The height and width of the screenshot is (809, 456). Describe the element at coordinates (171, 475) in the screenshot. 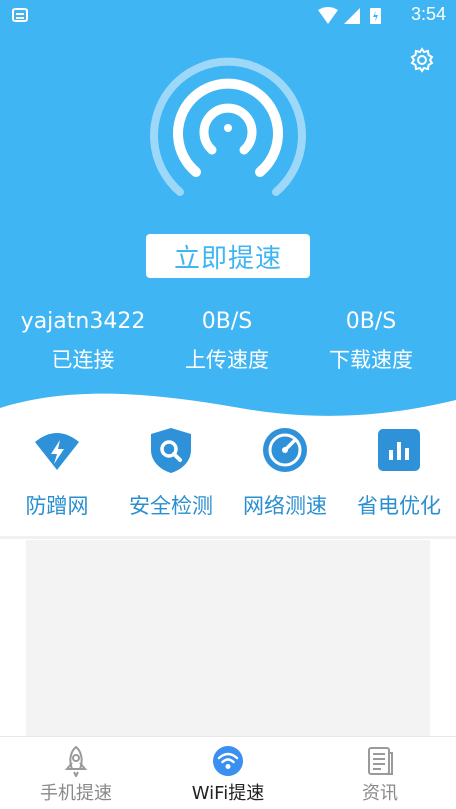

I see `tool-security-check: 安全检测` at that location.